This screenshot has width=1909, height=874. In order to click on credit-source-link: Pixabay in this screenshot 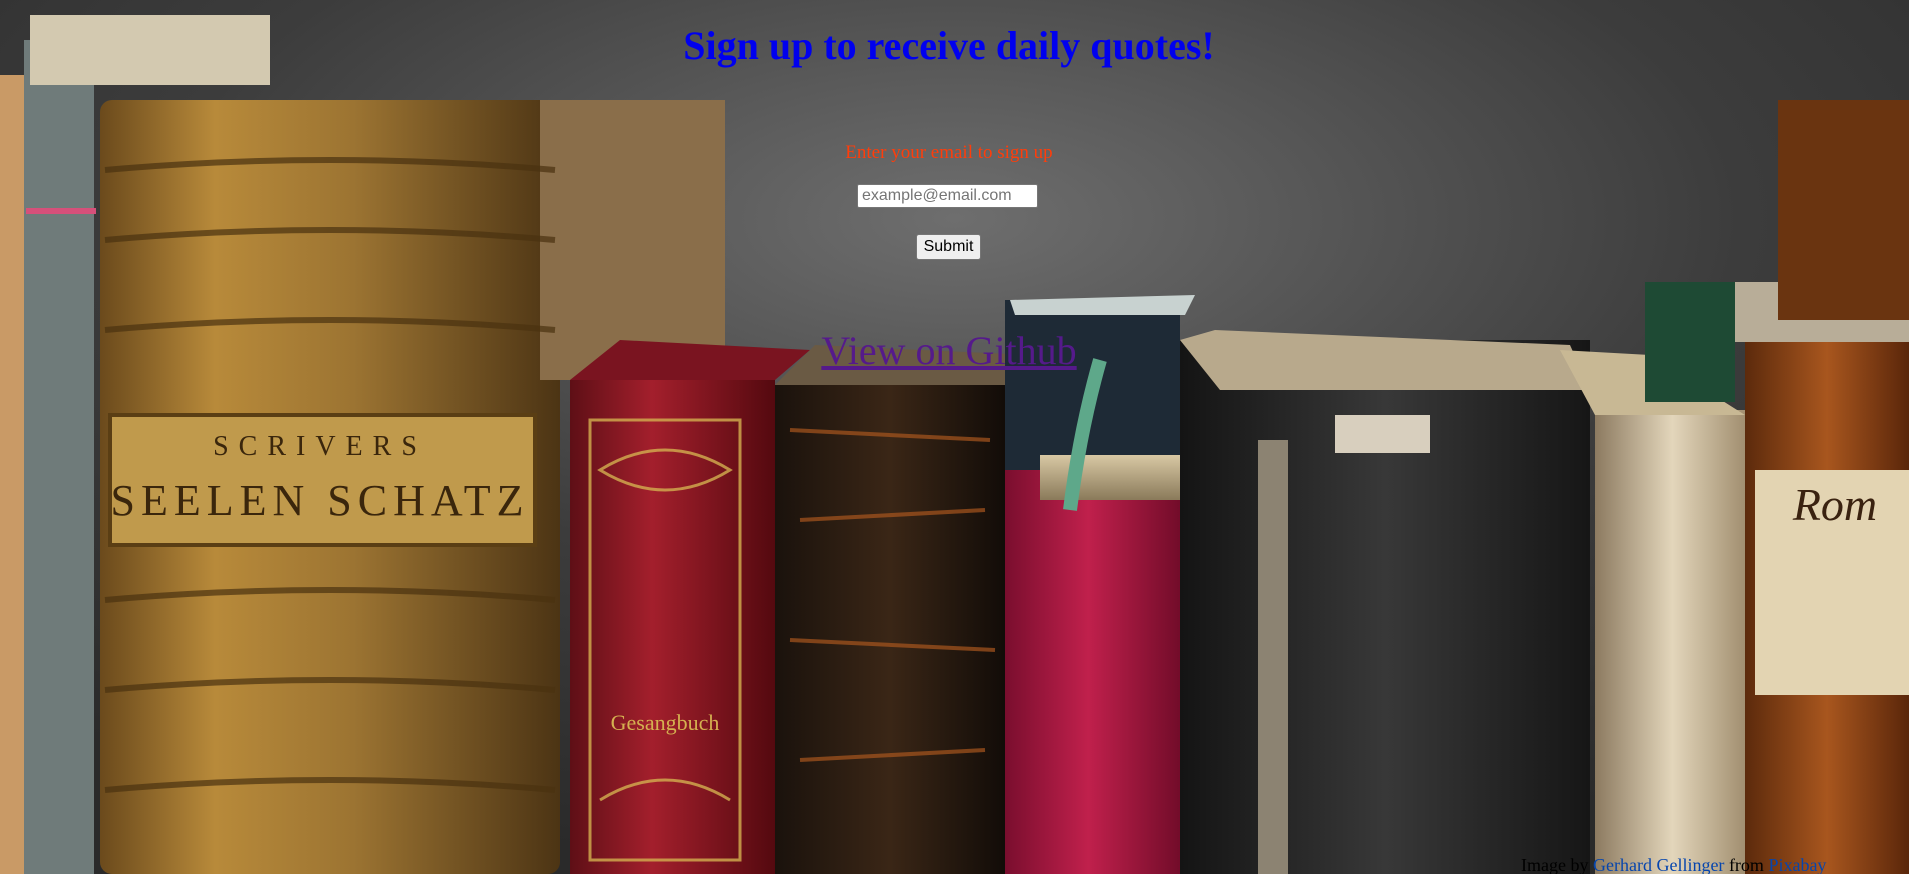, I will do `click(1797, 864)`.